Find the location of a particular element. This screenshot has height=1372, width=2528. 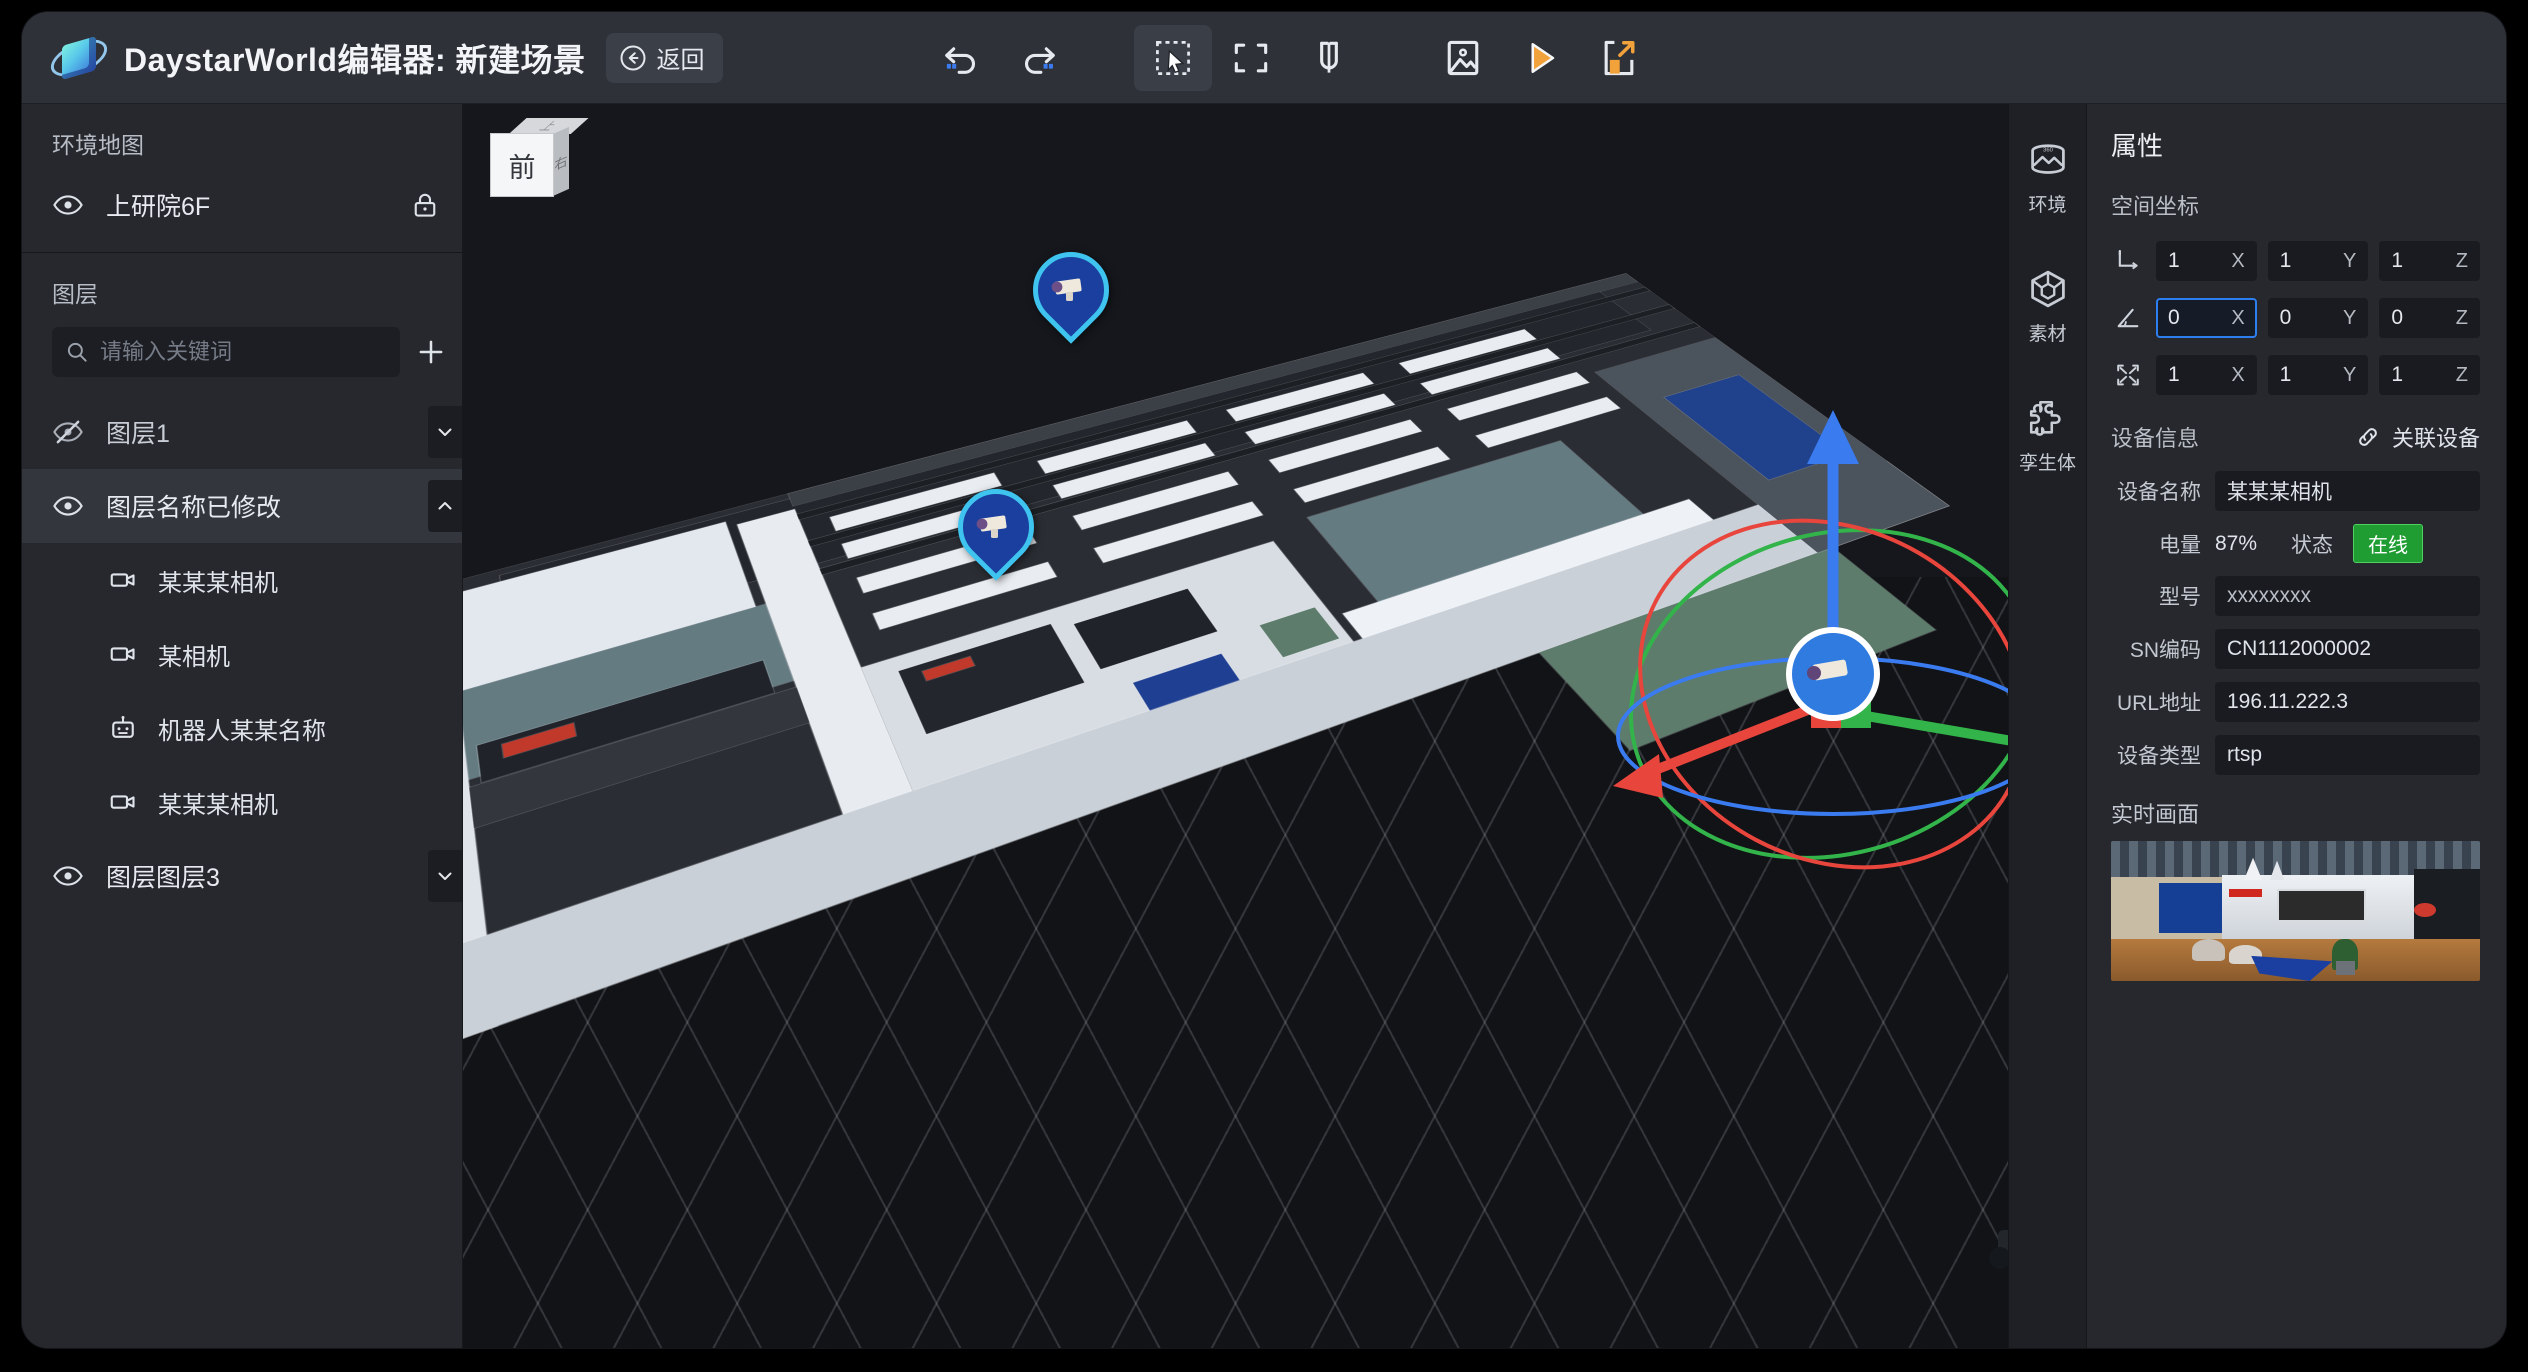

device-name-row: 设备名称 某某某相机 is located at coordinates (2295, 491).